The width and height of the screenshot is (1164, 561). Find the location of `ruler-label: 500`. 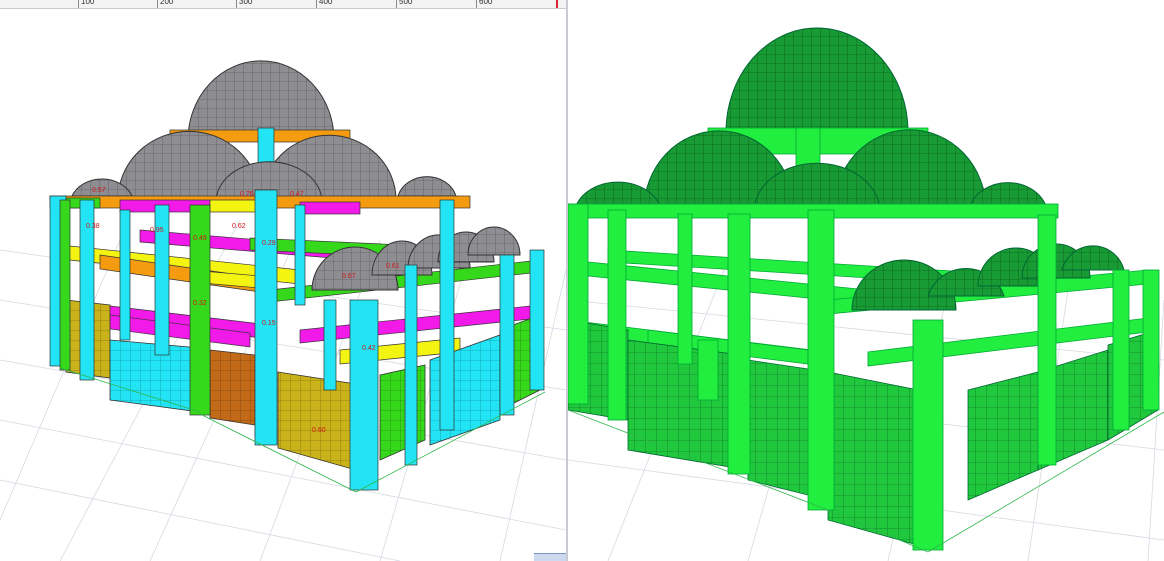

ruler-label: 500 is located at coordinates (406, 3).